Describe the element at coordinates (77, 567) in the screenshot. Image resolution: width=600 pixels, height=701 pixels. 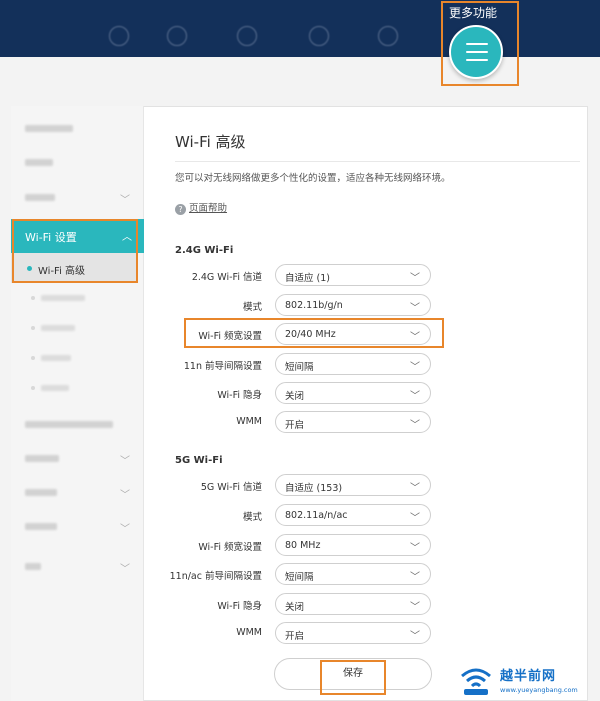
I see `sidebar-item-8: ﹀` at that location.